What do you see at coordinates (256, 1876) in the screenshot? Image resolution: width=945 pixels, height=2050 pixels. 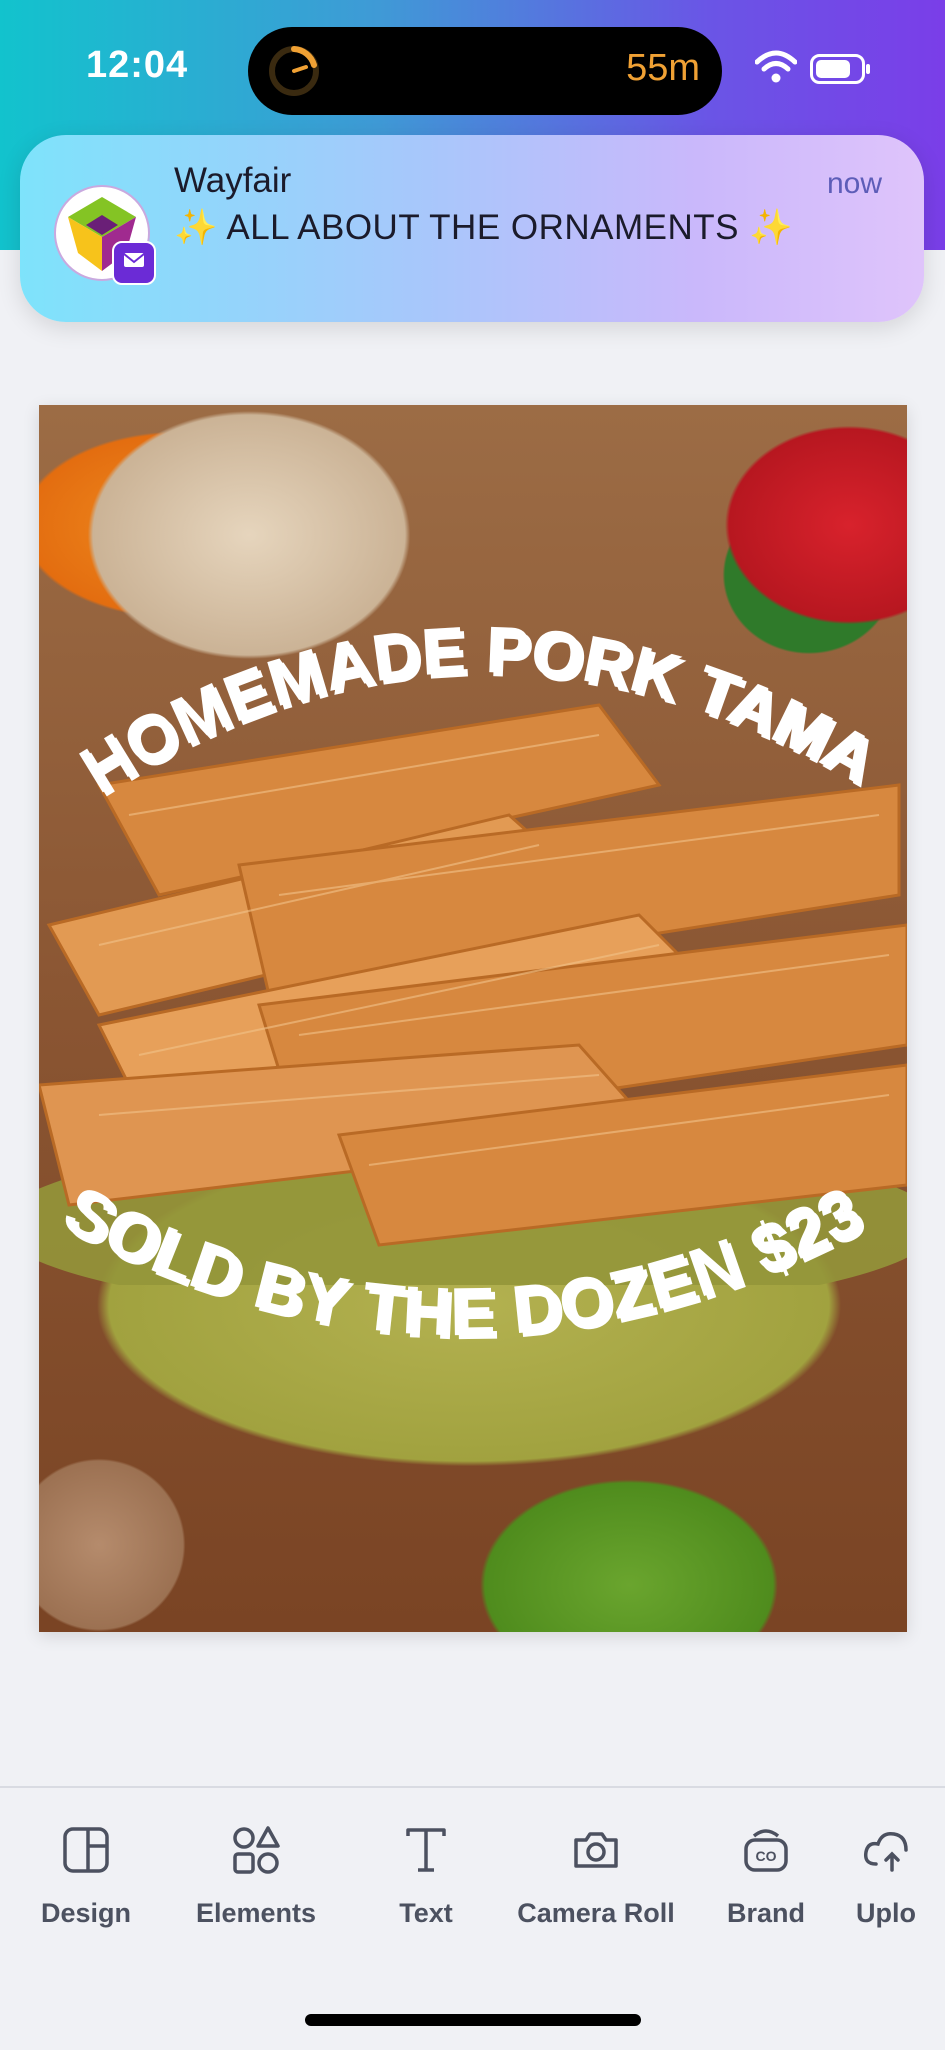 I see `toolbar-elements: Elements` at bounding box center [256, 1876].